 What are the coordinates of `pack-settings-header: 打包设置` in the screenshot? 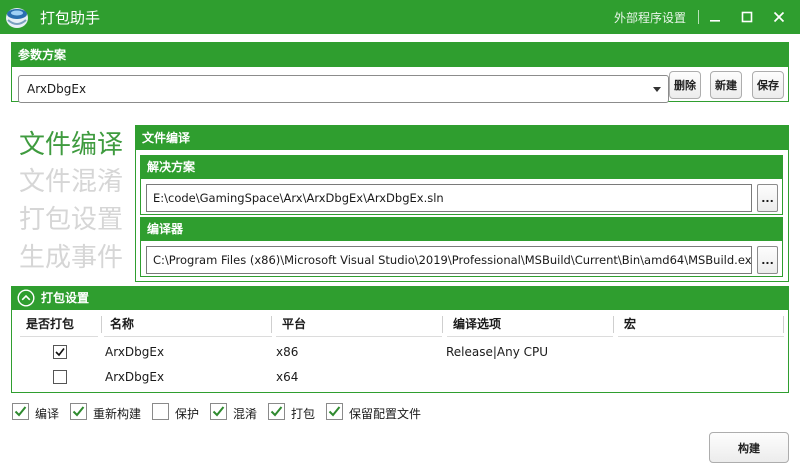 It's located at (400, 298).